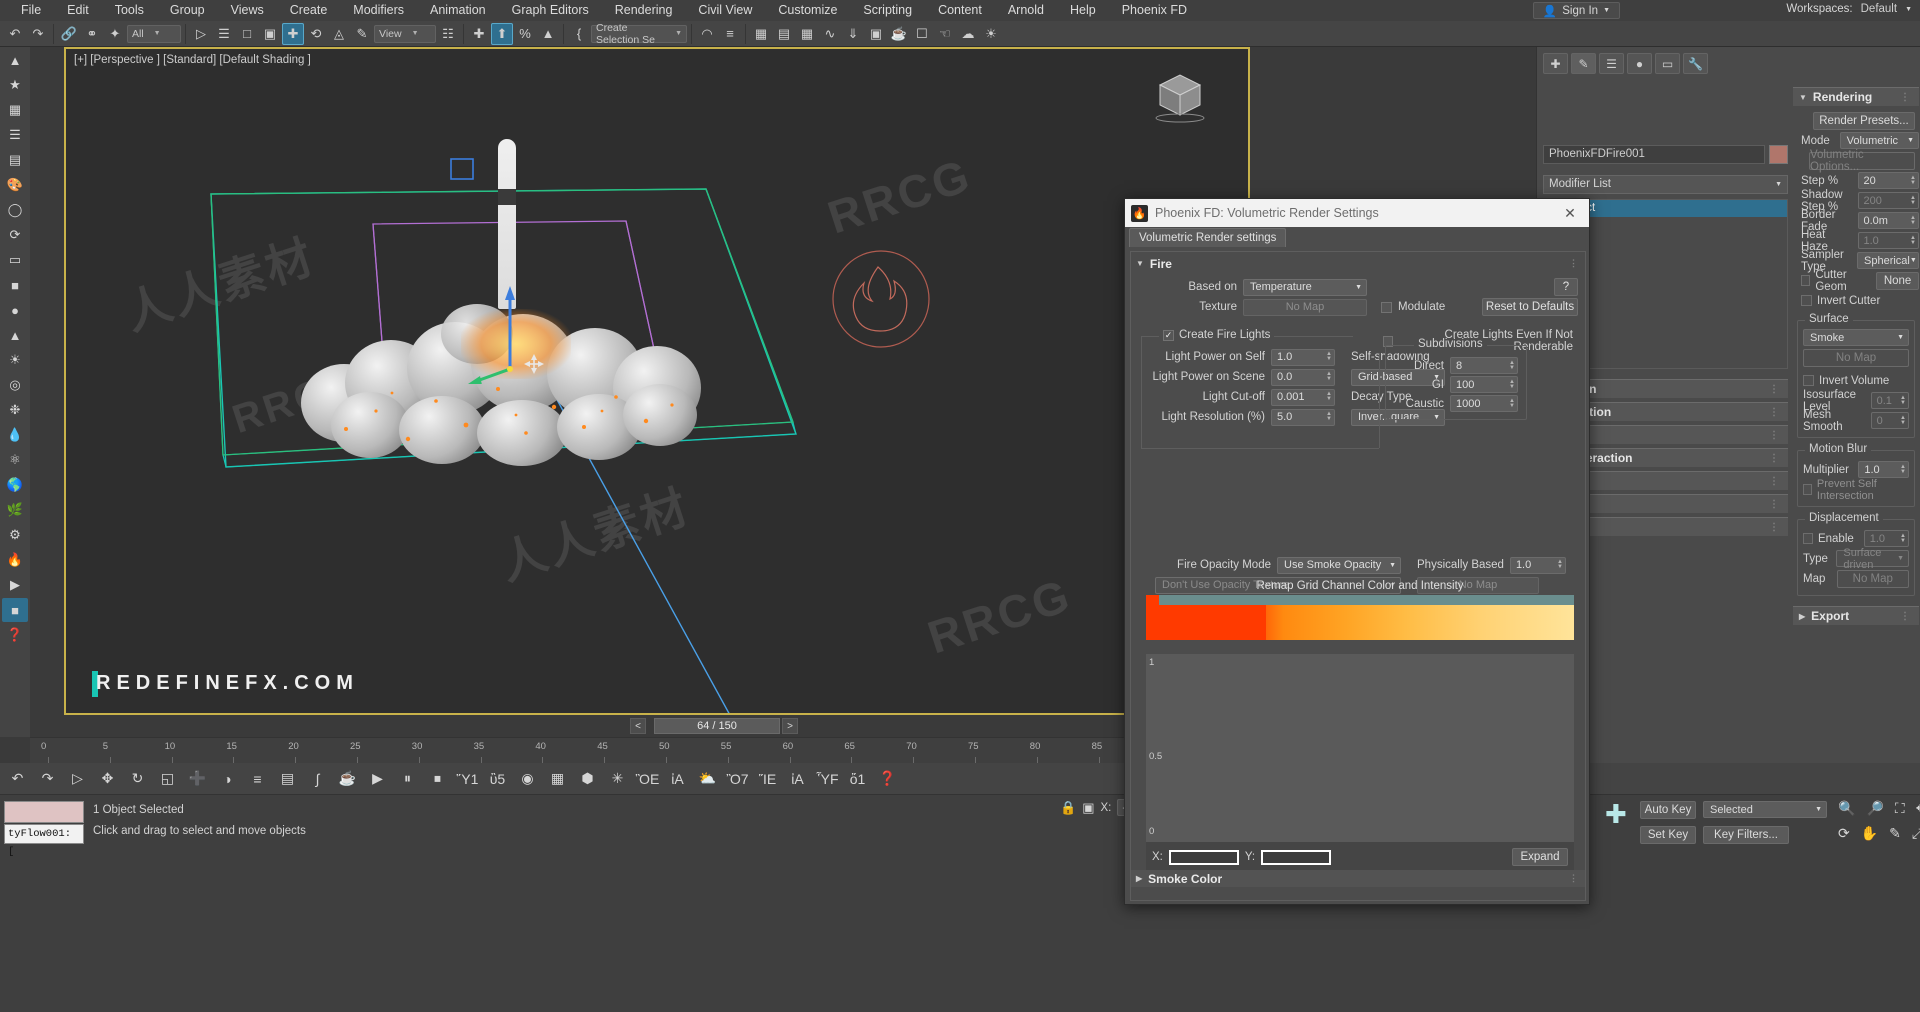  What do you see at coordinates (502, 33) in the screenshot?
I see `angle-snap-icon: ⬆` at bounding box center [502, 33].